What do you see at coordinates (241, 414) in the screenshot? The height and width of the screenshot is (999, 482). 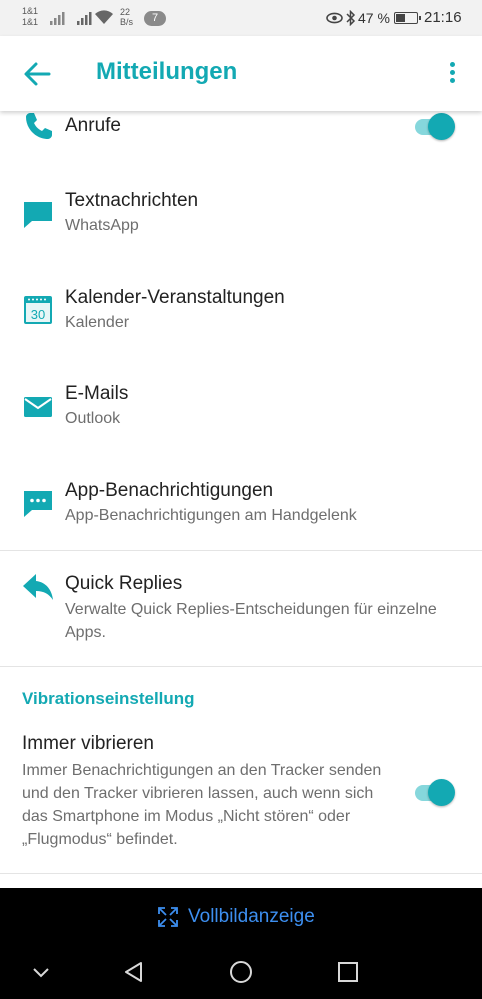 I see `list-item-emails: E-Mails Outlook` at bounding box center [241, 414].